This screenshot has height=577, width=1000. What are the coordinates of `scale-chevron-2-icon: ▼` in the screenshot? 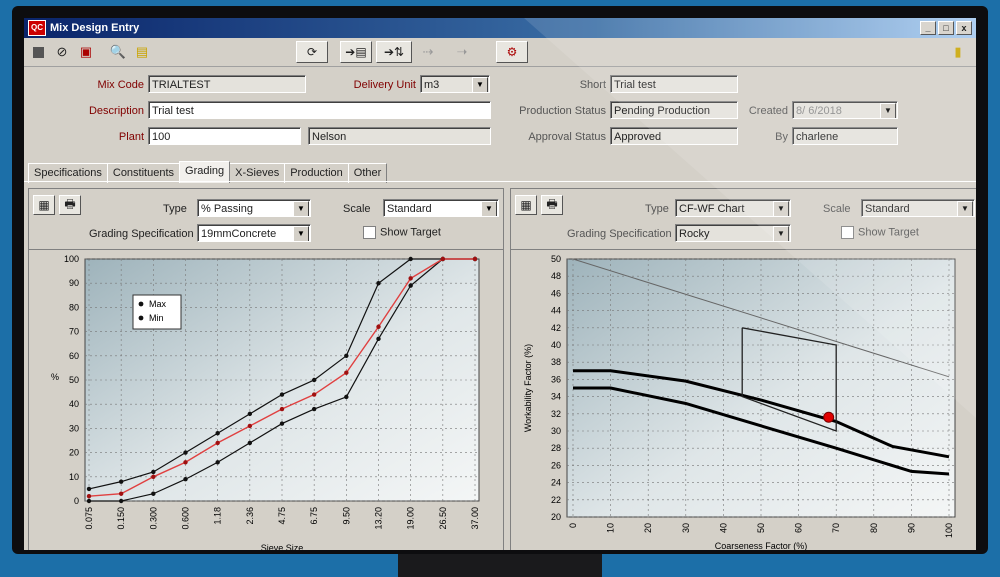 It's located at (965, 208).